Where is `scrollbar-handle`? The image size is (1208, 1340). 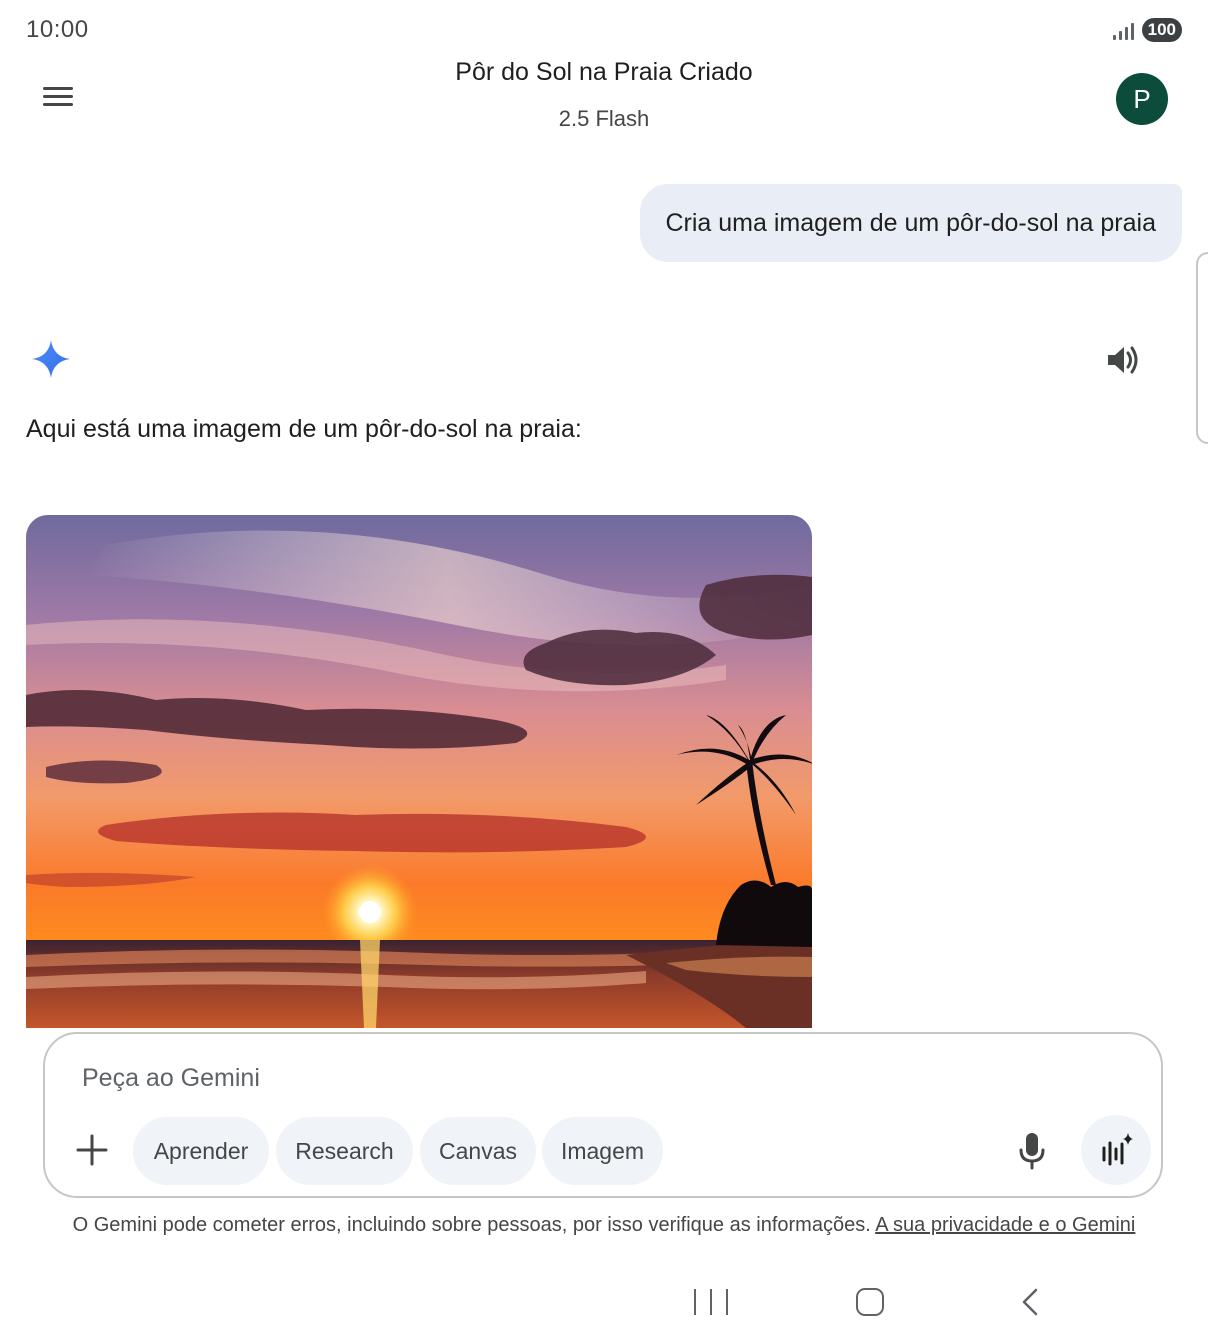 scrollbar-handle is located at coordinates (1202, 348).